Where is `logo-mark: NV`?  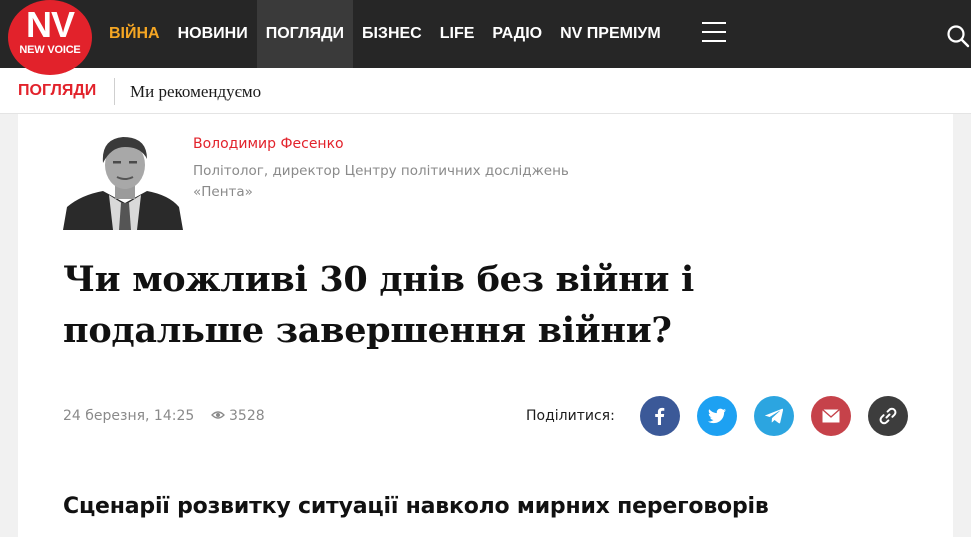 logo-mark: NV is located at coordinates (50, 24).